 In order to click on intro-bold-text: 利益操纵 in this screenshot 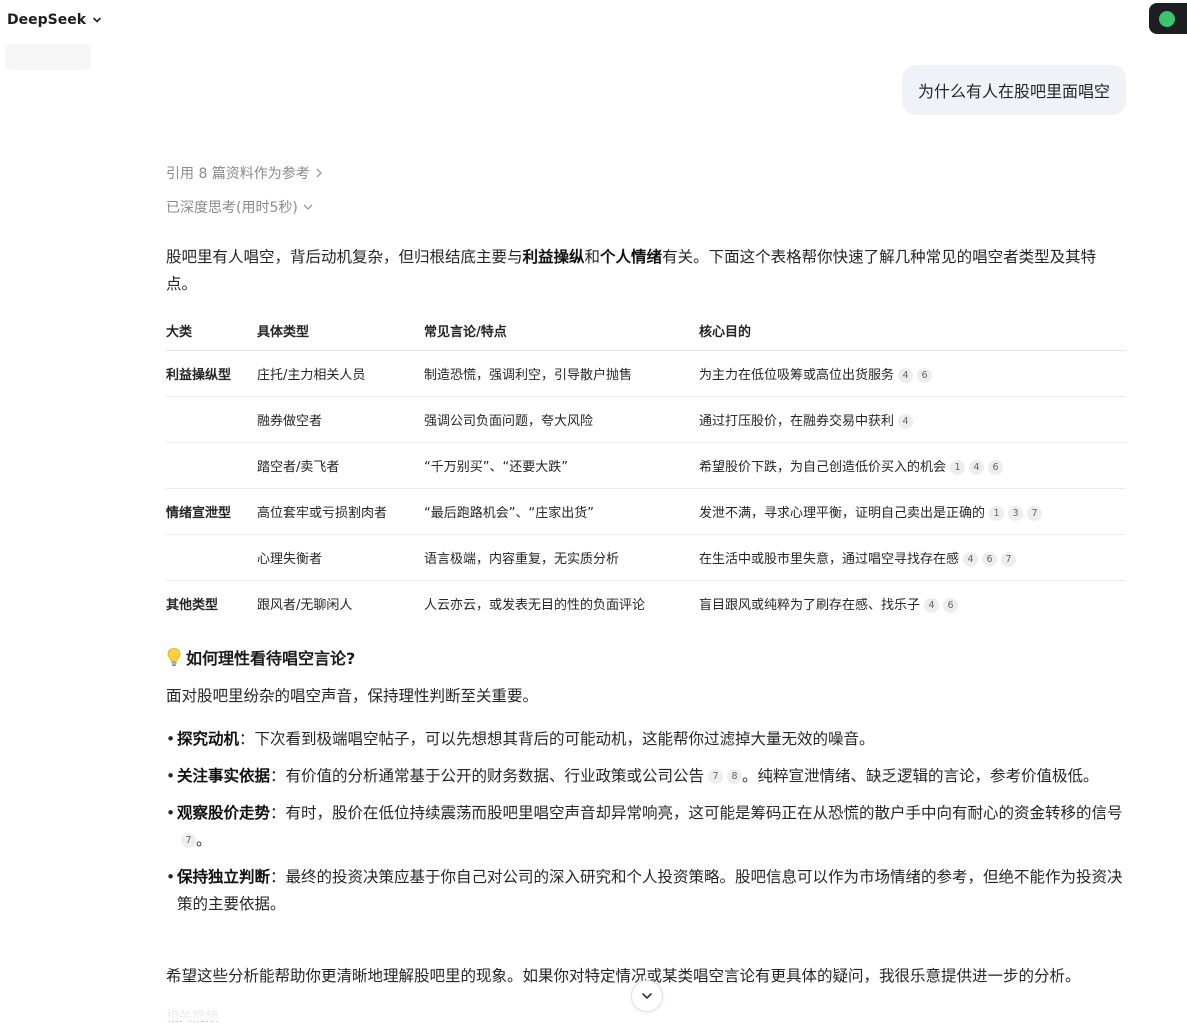, I will do `click(553, 257)`.